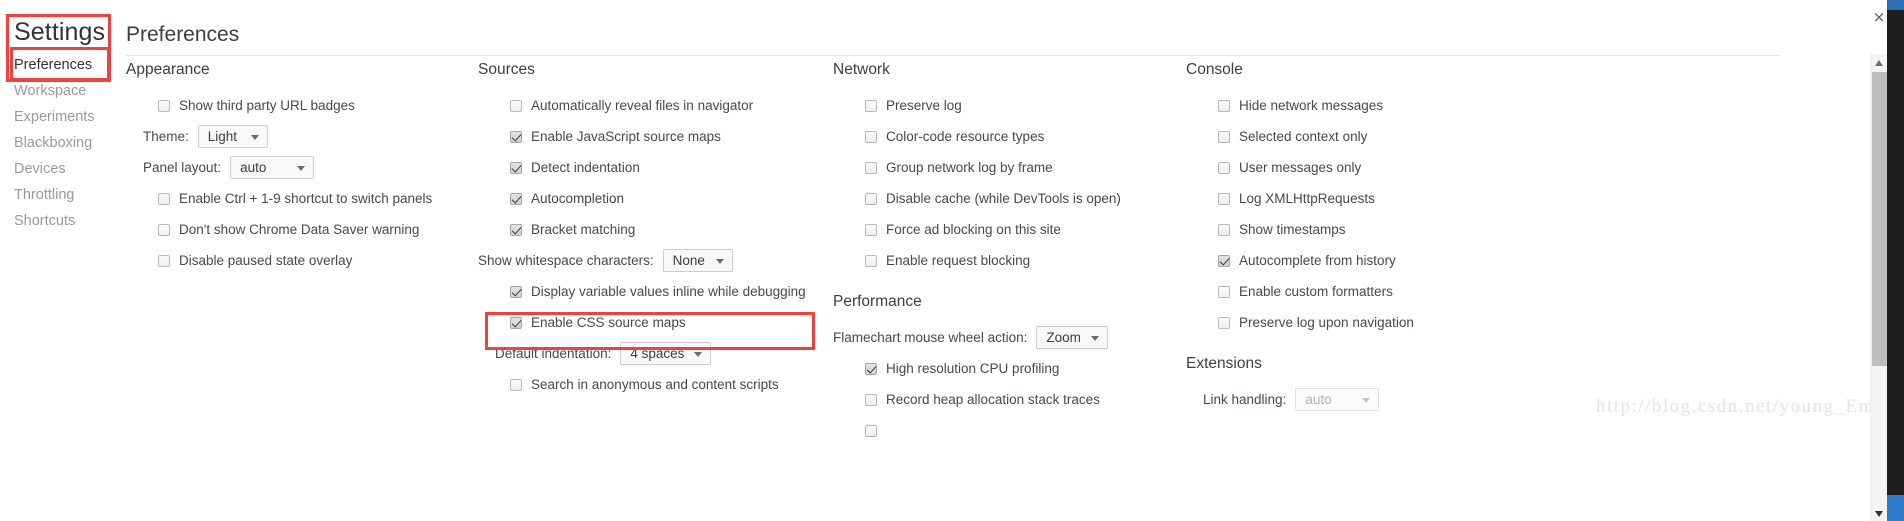  Describe the element at coordinates (653, 322) in the screenshot. I see `setting-css-source-maps: Enable CSS source maps` at that location.